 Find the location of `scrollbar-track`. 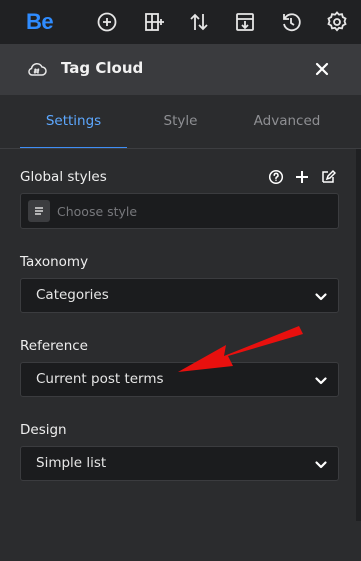

scrollbar-track is located at coordinates (358, 335).